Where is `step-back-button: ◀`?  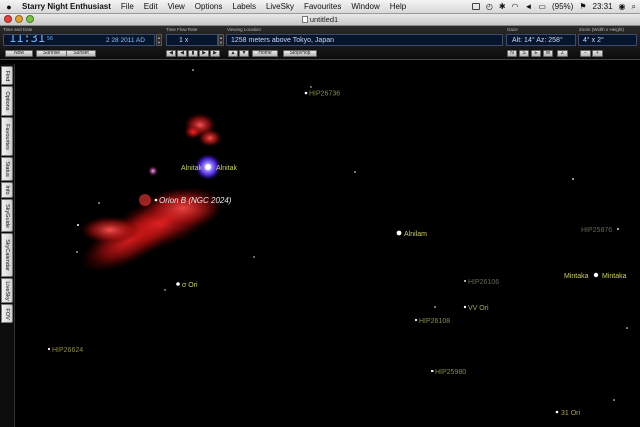
step-back-button: ◀ is located at coordinates (171, 53).